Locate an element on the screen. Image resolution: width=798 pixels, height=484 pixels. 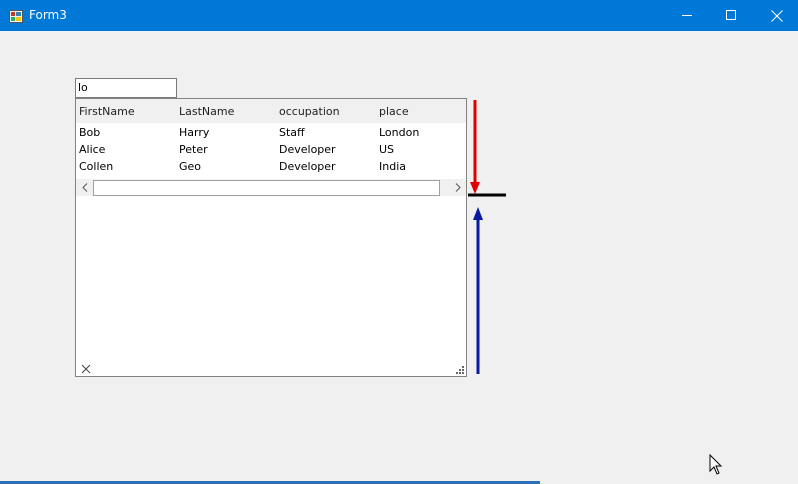
annotation-arrows is located at coordinates (487, 237).